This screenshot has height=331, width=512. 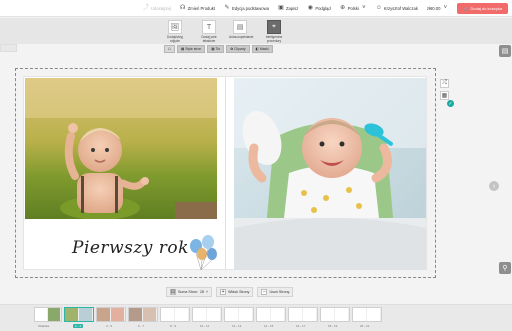 What do you see at coordinates (48, 314) in the screenshot?
I see `thumb-cover` at bounding box center [48, 314].